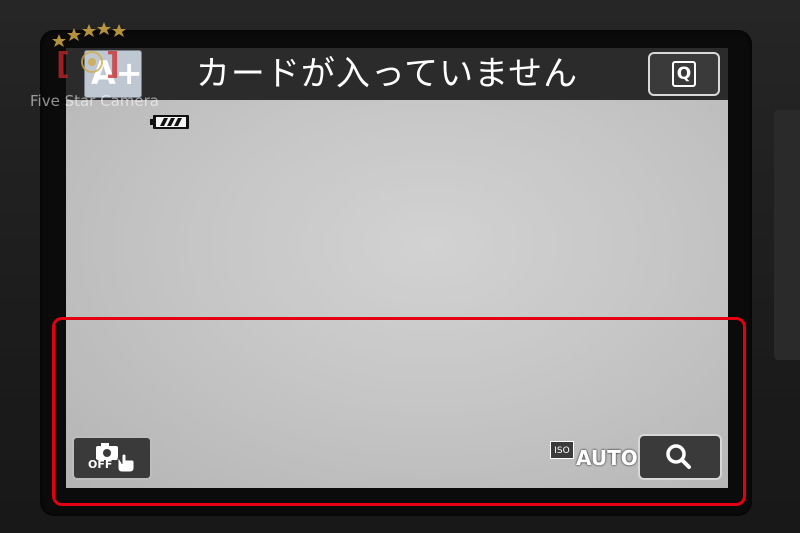 The height and width of the screenshot is (533, 800). I want to click on watermark-text: Five Star Camera, so click(94, 101).